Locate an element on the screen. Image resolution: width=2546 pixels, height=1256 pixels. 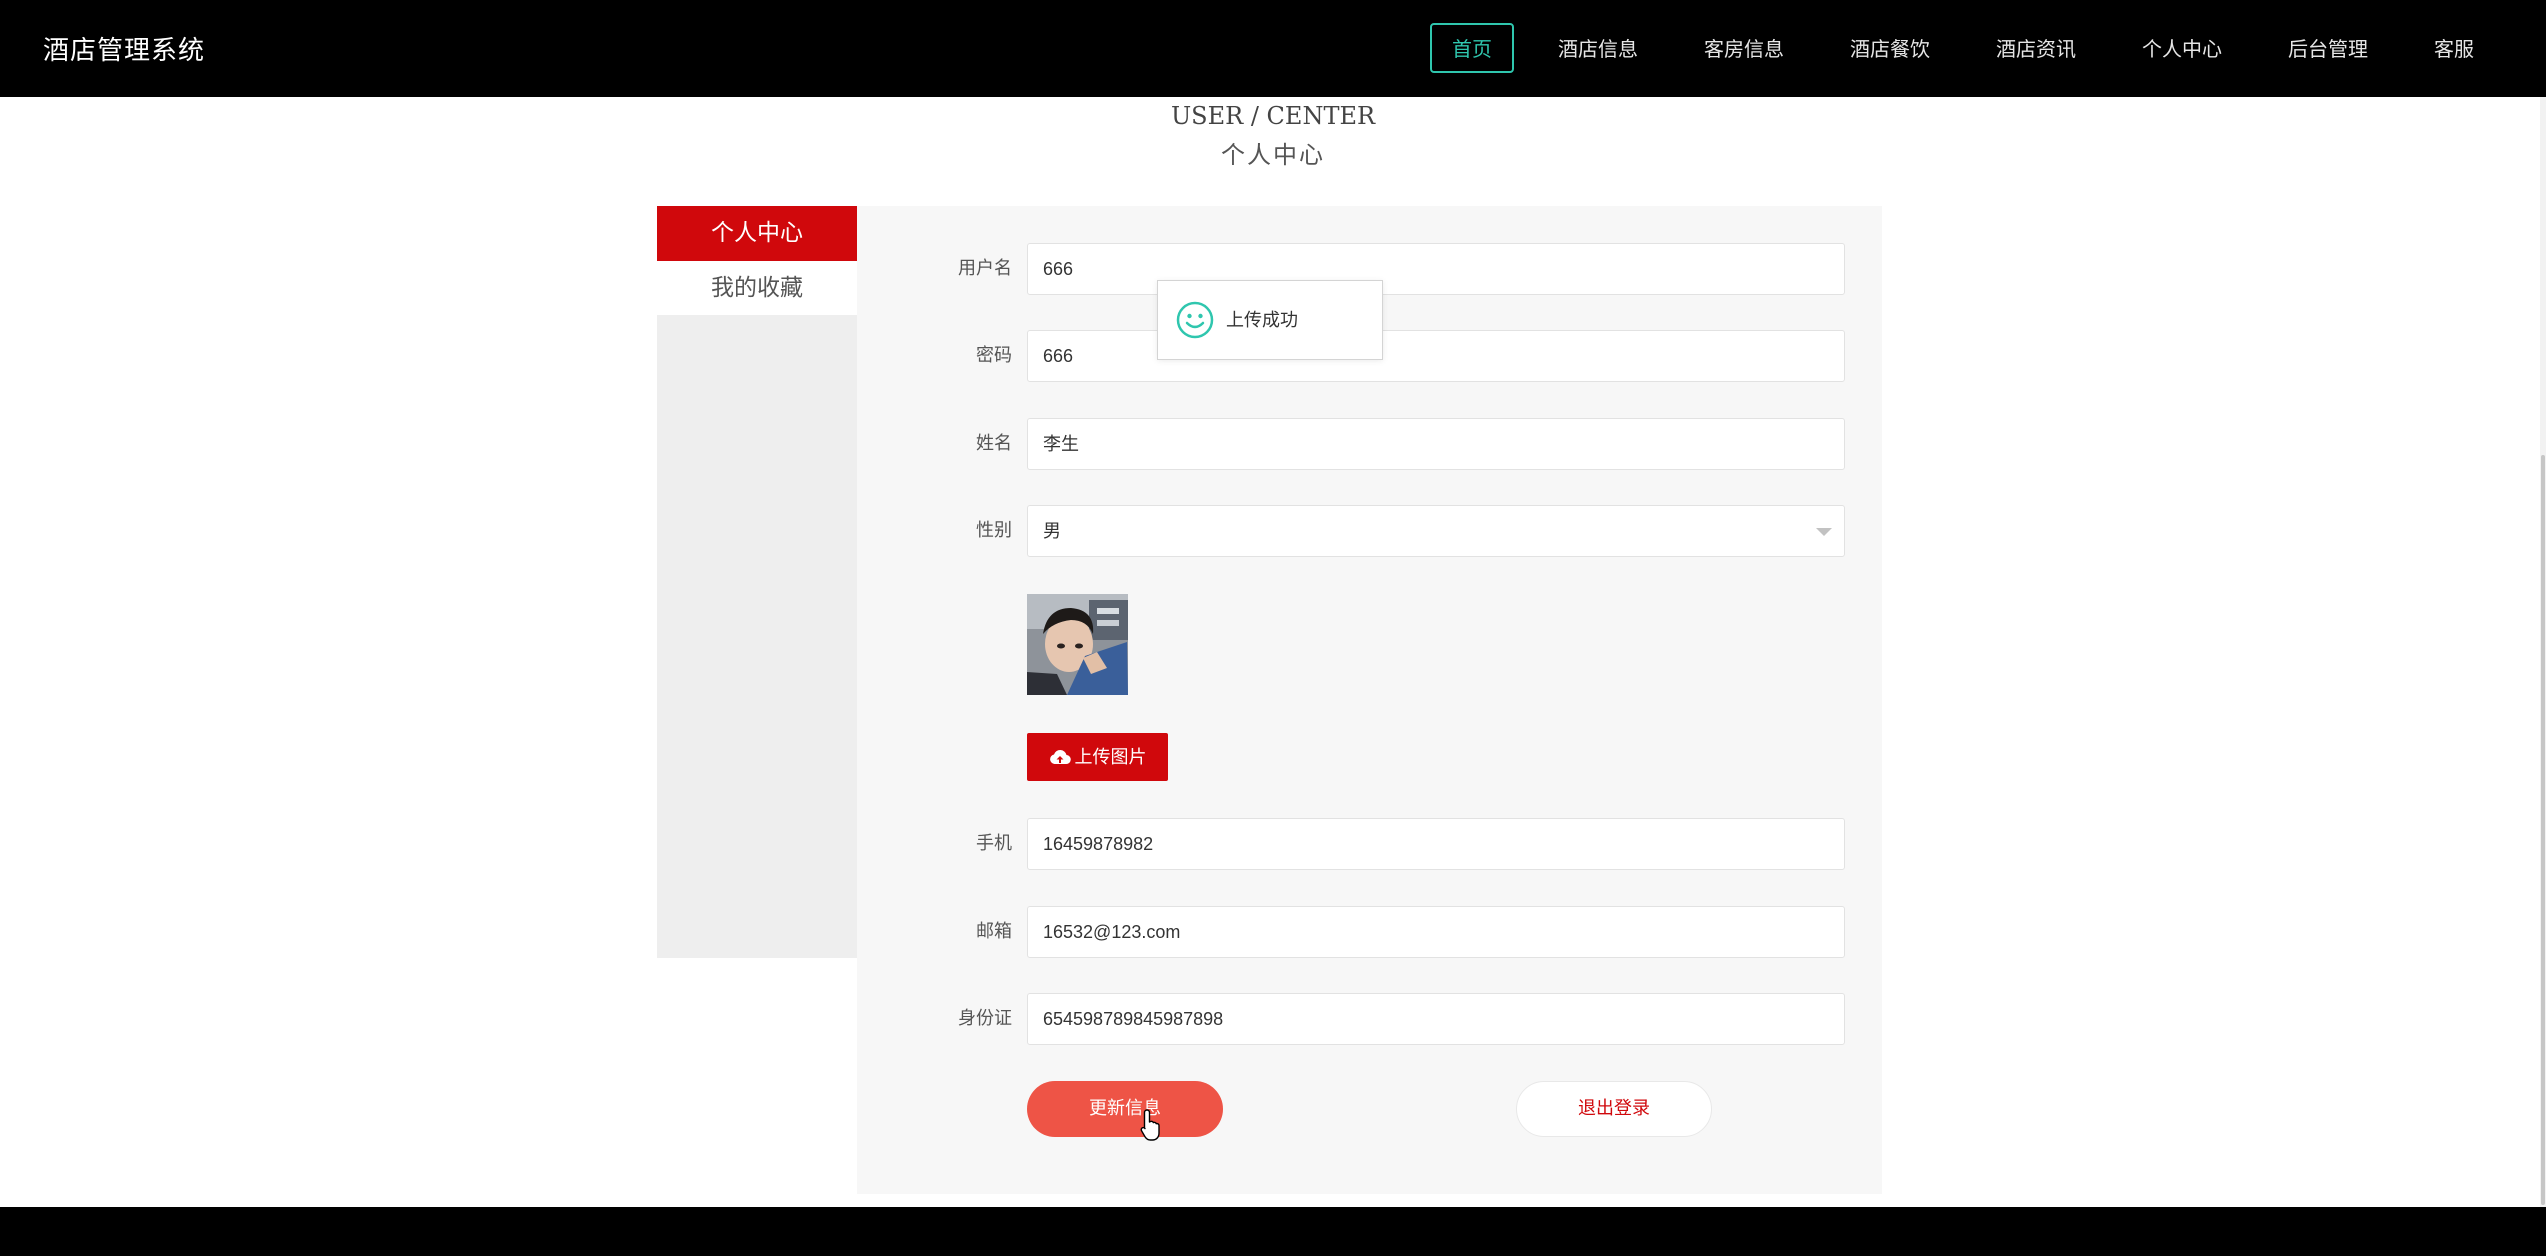
upload-image-button: 上传图片 is located at coordinates (1097, 757).